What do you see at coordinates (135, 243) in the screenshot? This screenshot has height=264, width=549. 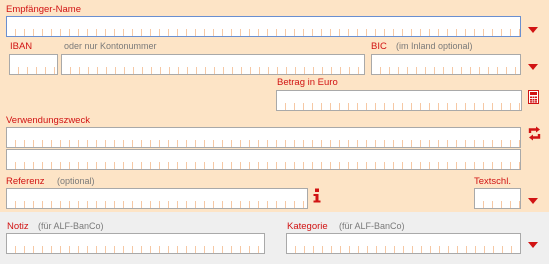 I see `note-input` at bounding box center [135, 243].